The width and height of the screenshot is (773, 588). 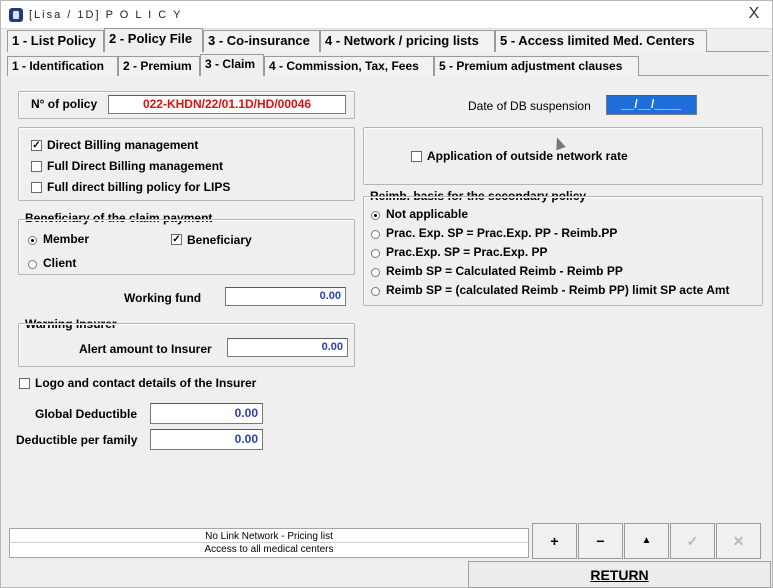 What do you see at coordinates (529, 106) in the screenshot?
I see `db-suspension-label: Date of DB suspension` at bounding box center [529, 106].